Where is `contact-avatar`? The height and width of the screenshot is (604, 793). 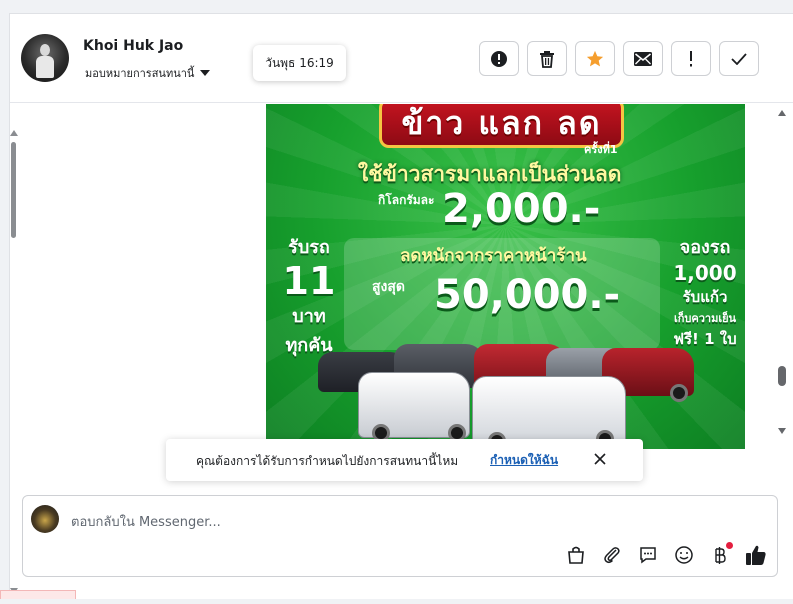
contact-avatar is located at coordinates (45, 58).